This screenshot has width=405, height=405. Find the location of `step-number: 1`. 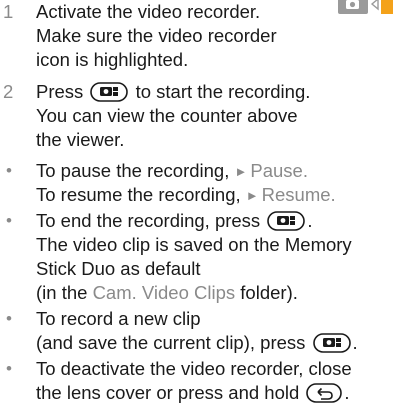

step-number: 1 is located at coordinates (8, 11).